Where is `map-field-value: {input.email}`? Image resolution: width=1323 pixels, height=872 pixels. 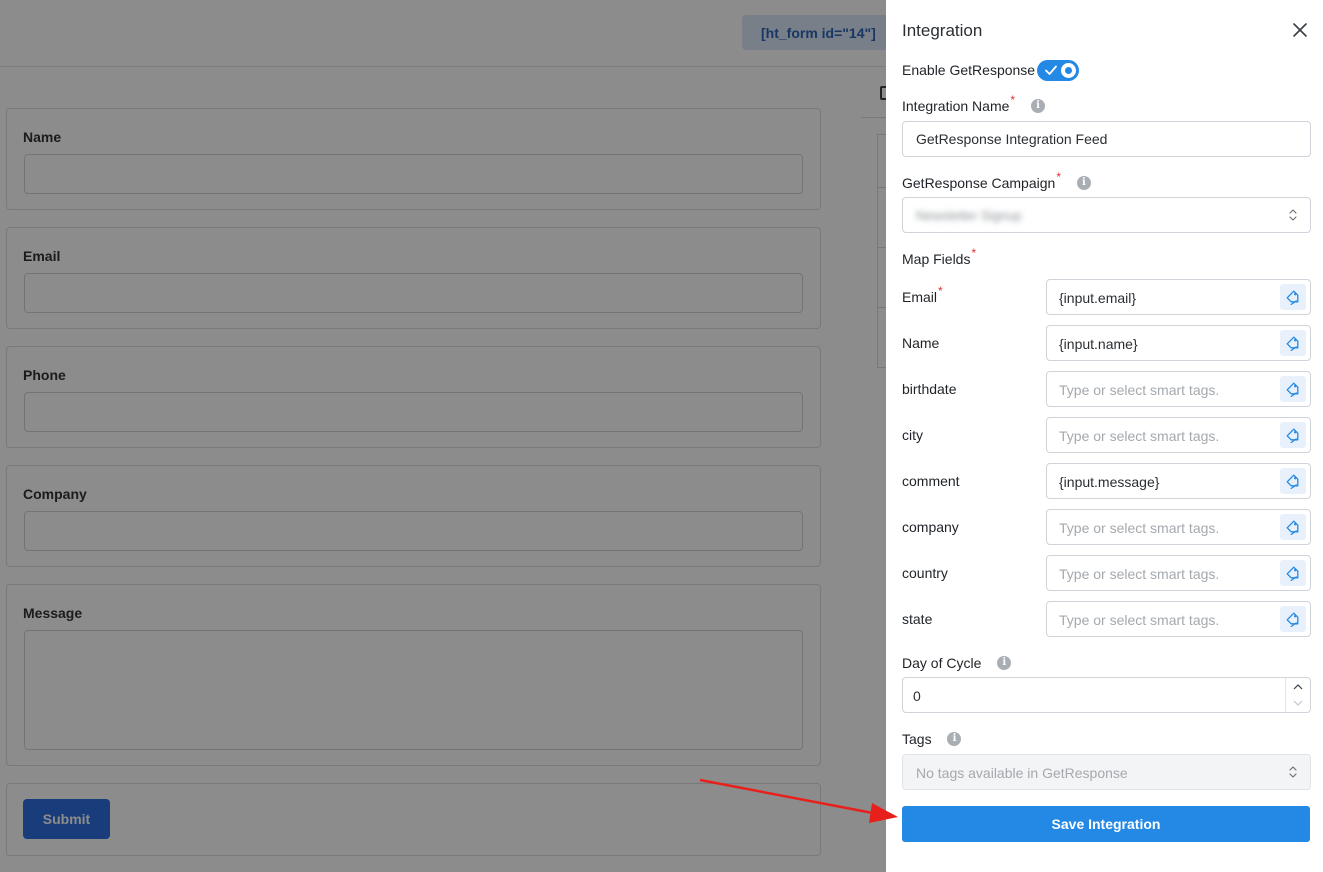 map-field-value: {input.email} is located at coordinates (1098, 298).